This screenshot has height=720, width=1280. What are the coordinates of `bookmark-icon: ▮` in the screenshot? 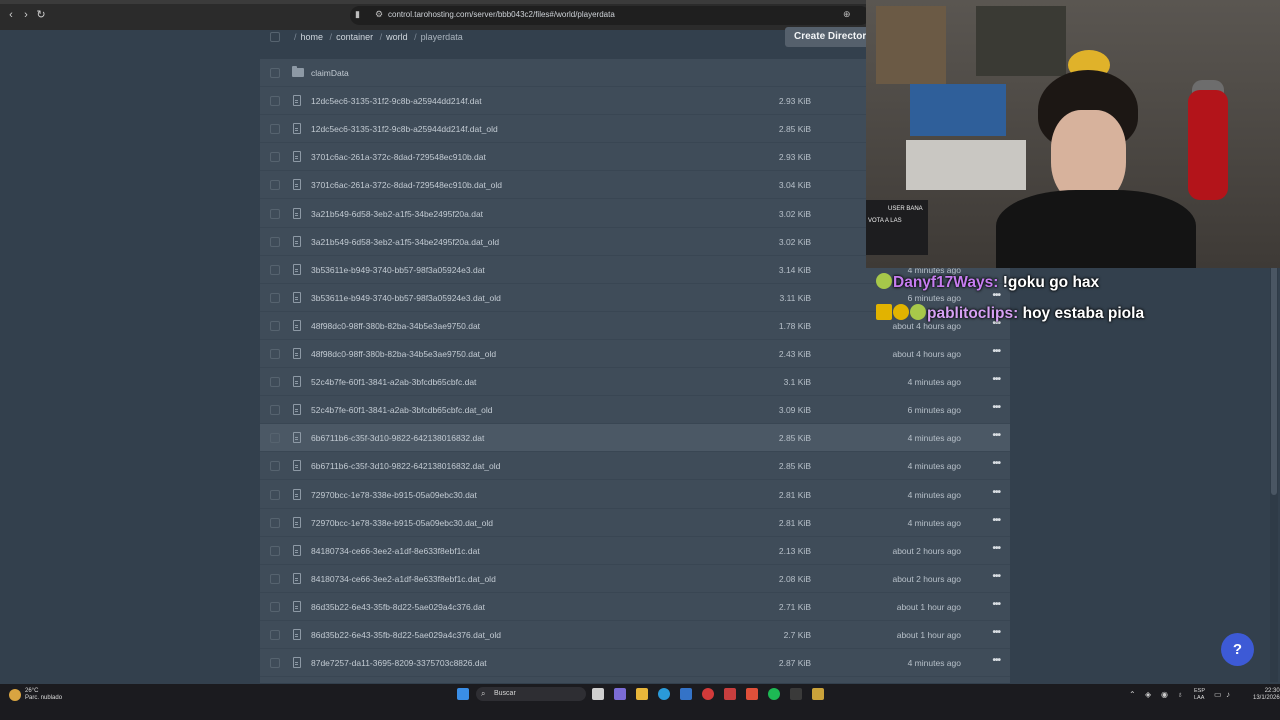 It's located at (357, 14).